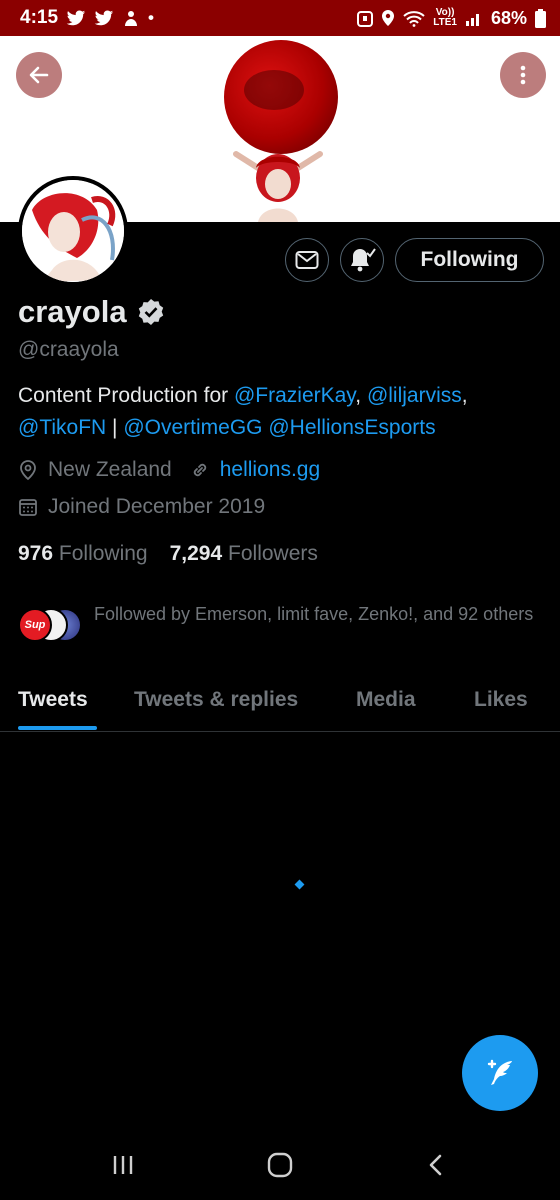 This screenshot has height=1200, width=560. What do you see at coordinates (131, 18) in the screenshot?
I see `app-notification-icon` at bounding box center [131, 18].